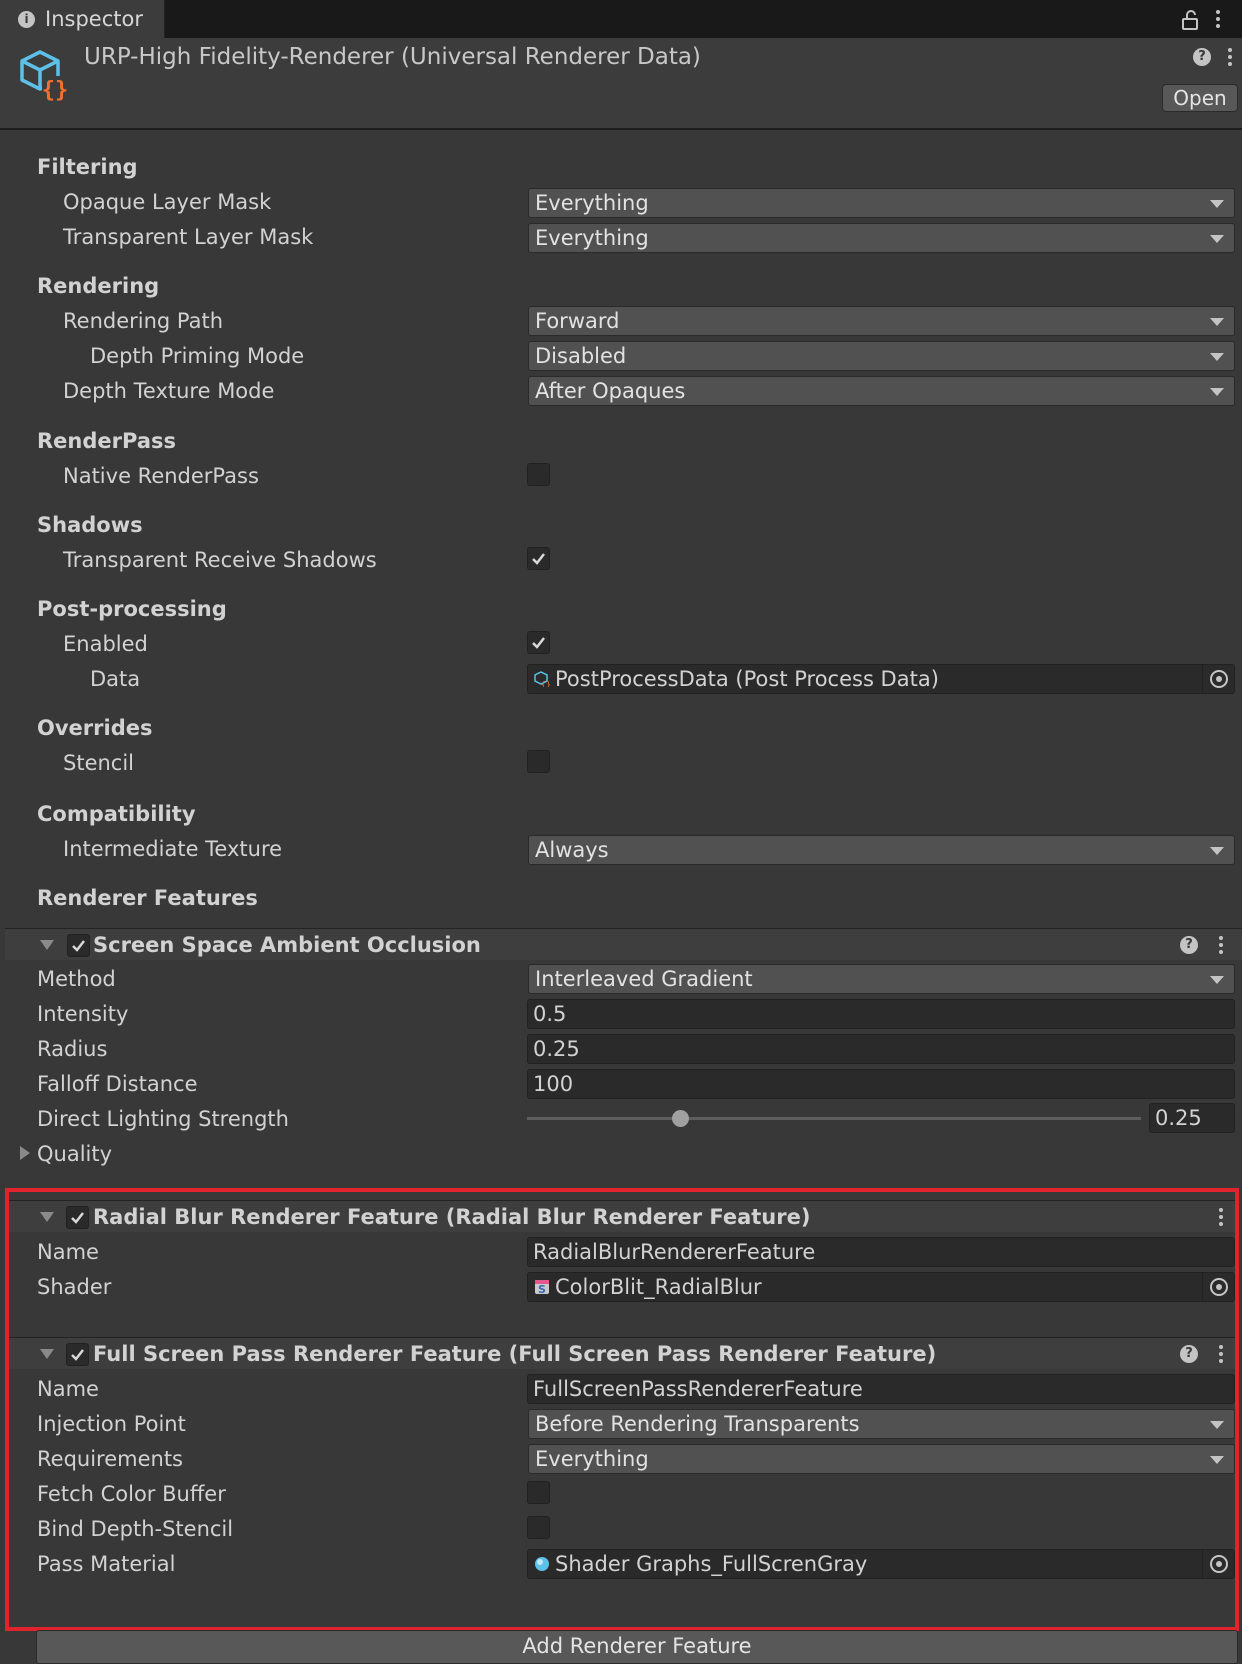 Image resolution: width=1242 pixels, height=1664 pixels. What do you see at coordinates (98, 286) in the screenshot?
I see `section-rendering: Rendering` at bounding box center [98, 286].